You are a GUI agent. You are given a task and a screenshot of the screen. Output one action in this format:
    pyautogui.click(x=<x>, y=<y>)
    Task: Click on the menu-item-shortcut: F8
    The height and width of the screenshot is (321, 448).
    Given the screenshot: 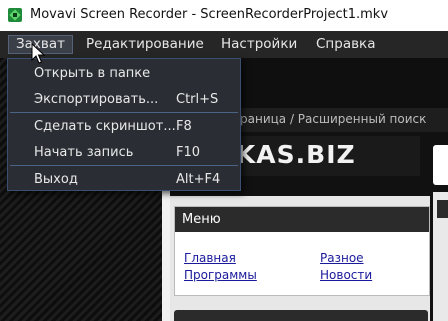 What is the action you would take?
    pyautogui.click(x=184, y=126)
    